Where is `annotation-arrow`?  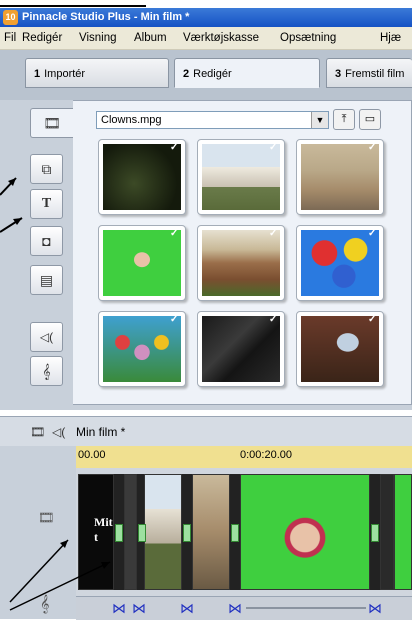 annotation-arrow is located at coordinates (39, 571).